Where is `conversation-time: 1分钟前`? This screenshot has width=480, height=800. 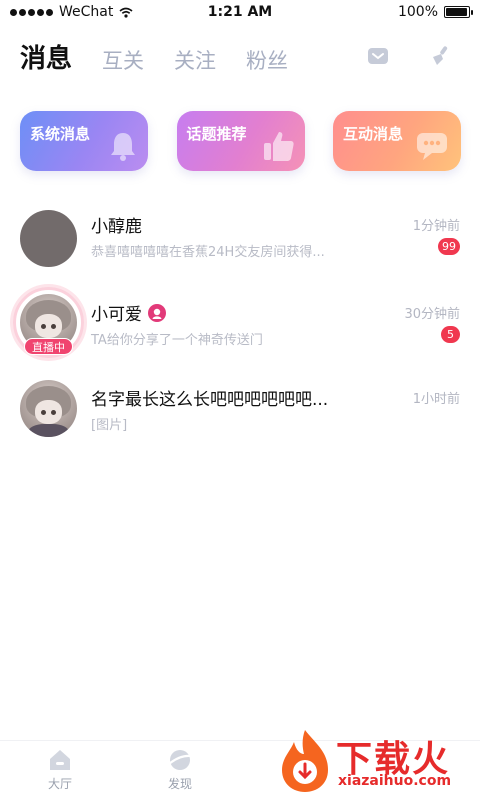
conversation-time: 1分钟前 is located at coordinates (436, 226).